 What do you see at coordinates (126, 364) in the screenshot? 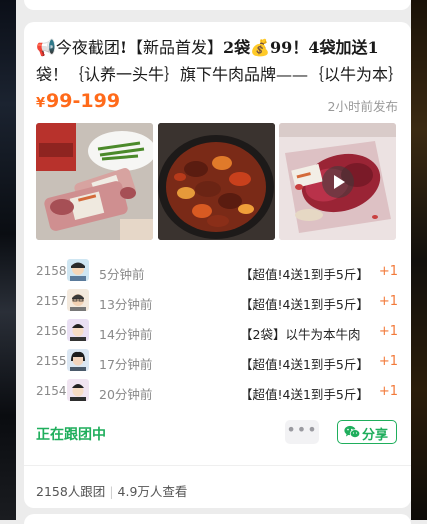
I see `order-time: 17分钟前` at bounding box center [126, 364].